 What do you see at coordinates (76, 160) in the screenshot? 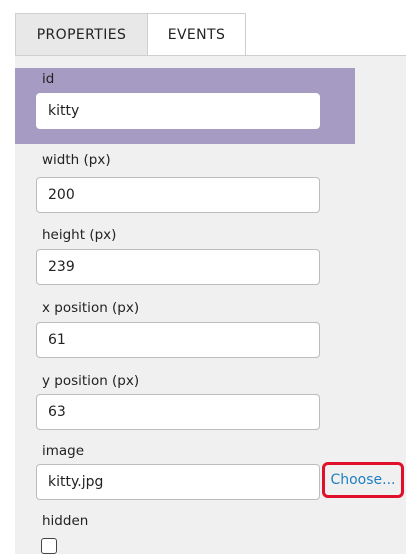
I see `width-label: width (px)` at bounding box center [76, 160].